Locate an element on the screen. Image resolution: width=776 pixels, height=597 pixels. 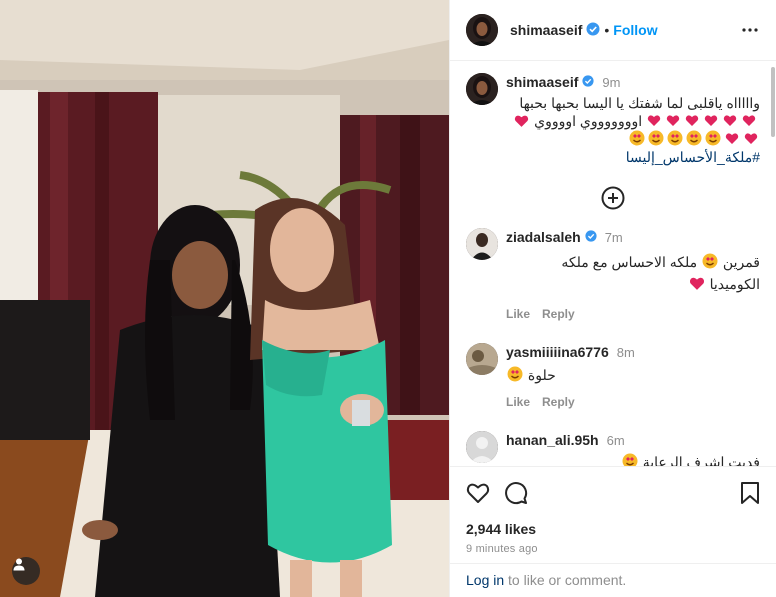
comment-text-a: فديت اشرف الرعاية is located at coordinates (701, 460).